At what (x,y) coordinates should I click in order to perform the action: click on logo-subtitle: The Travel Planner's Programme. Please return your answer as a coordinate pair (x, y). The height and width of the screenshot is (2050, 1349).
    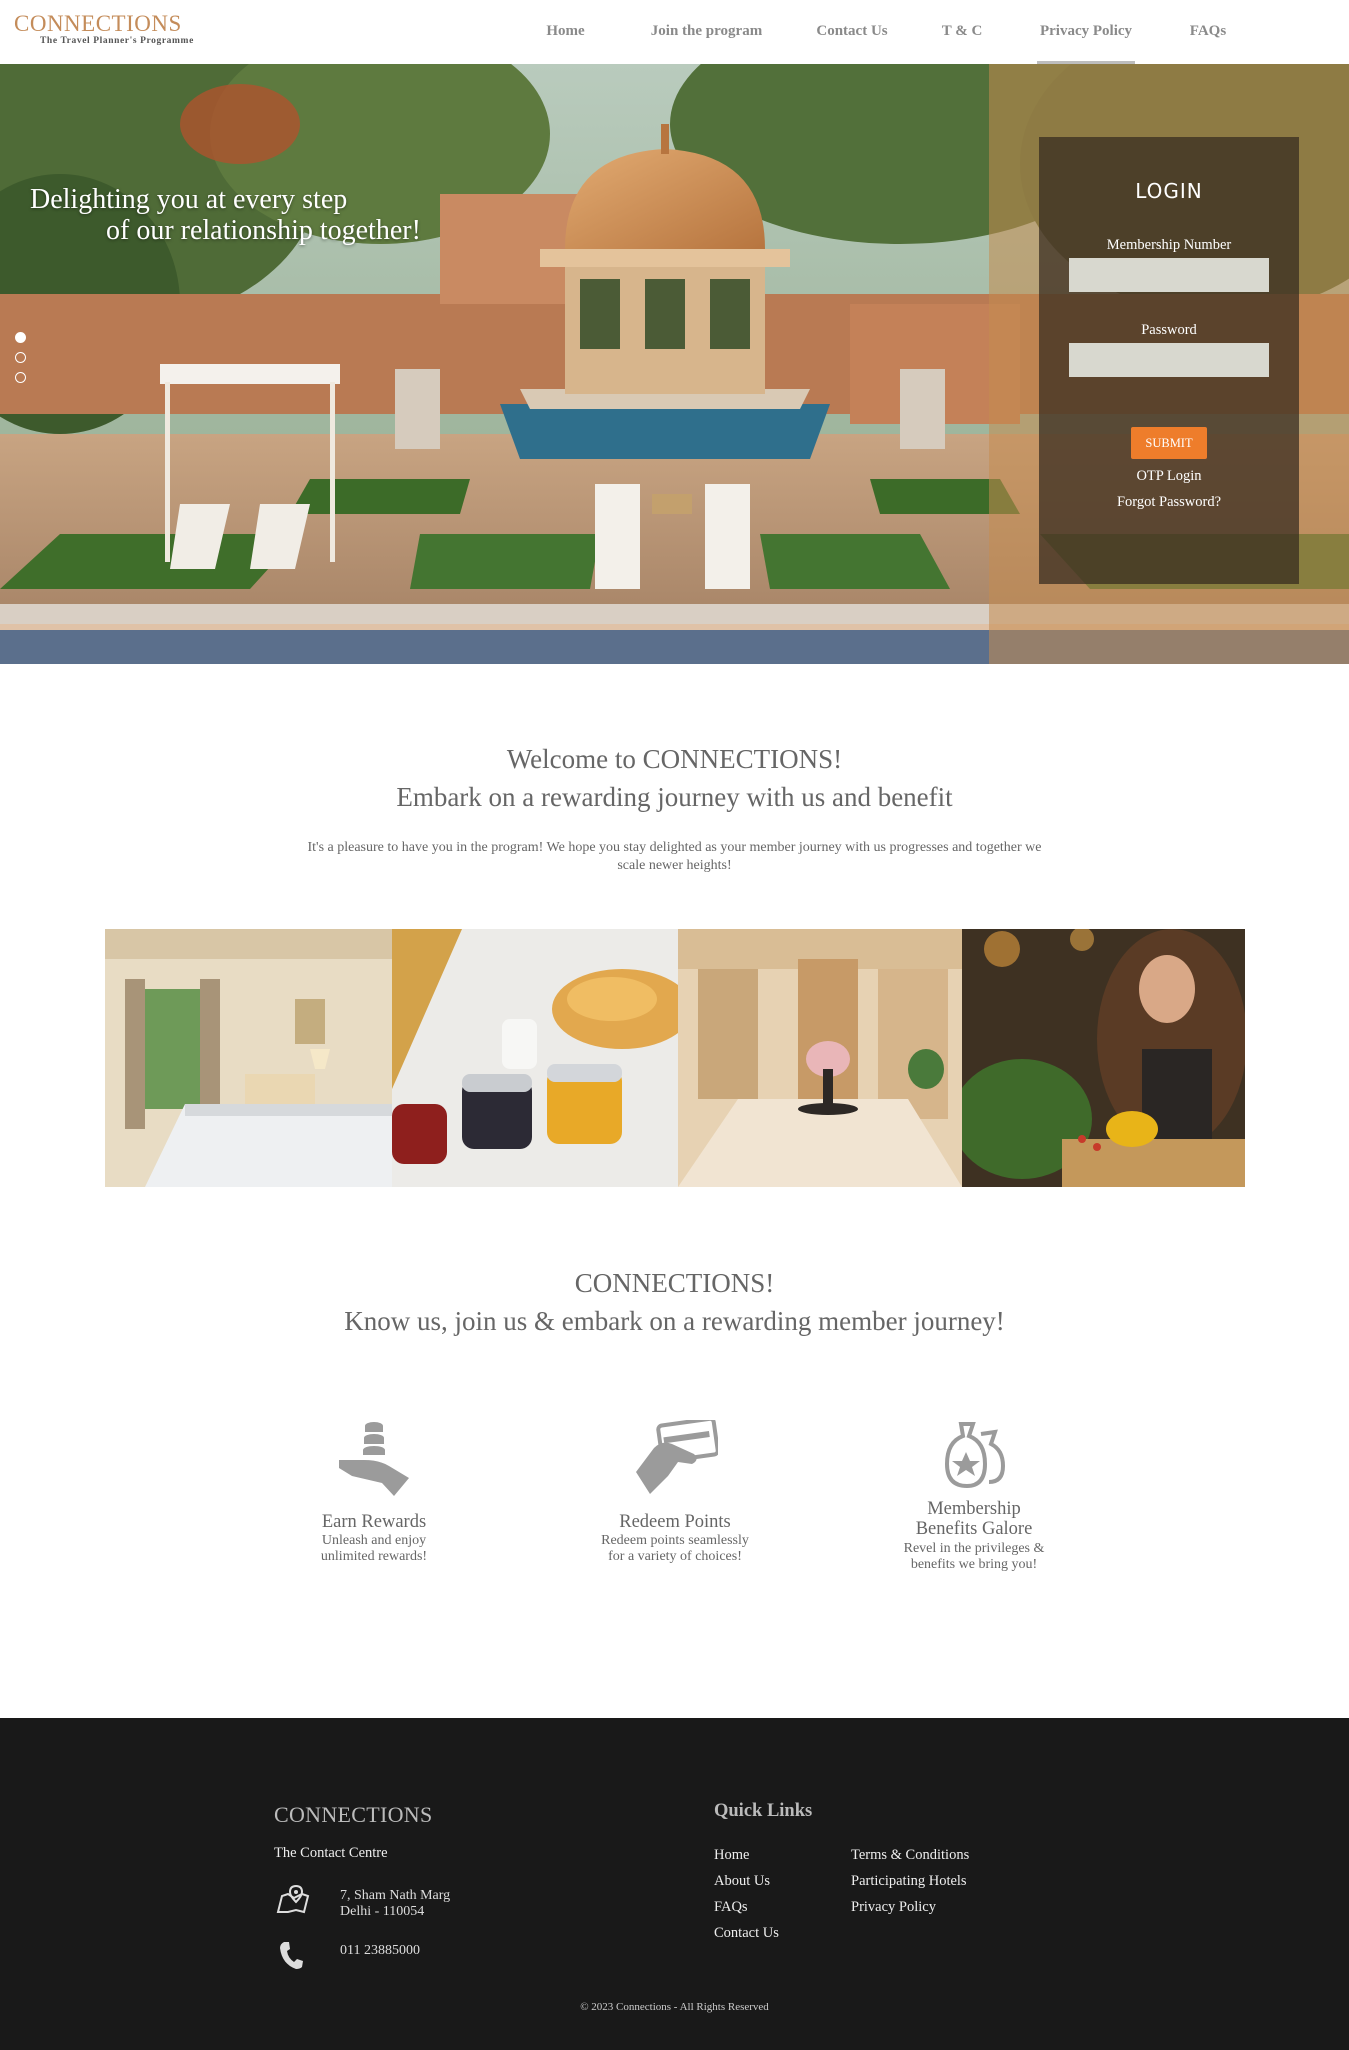
    Looking at the image, I should click on (117, 41).